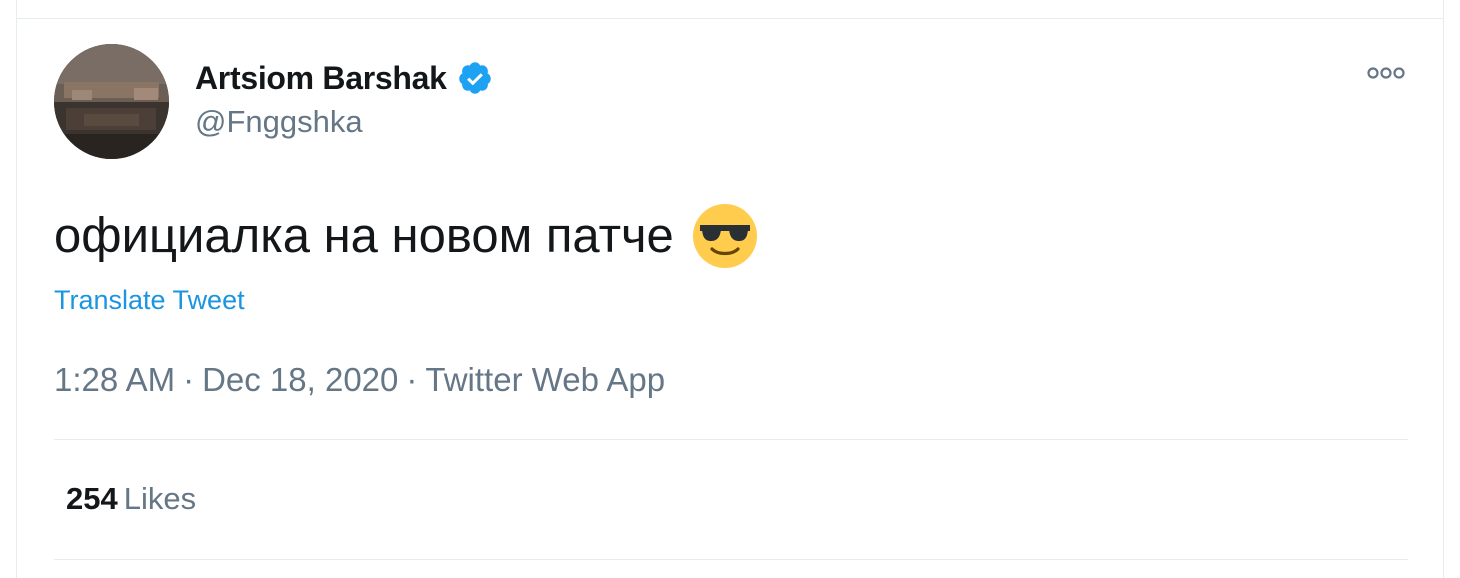  What do you see at coordinates (114, 379) in the screenshot?
I see `tweet-time: 1:28 AM` at bounding box center [114, 379].